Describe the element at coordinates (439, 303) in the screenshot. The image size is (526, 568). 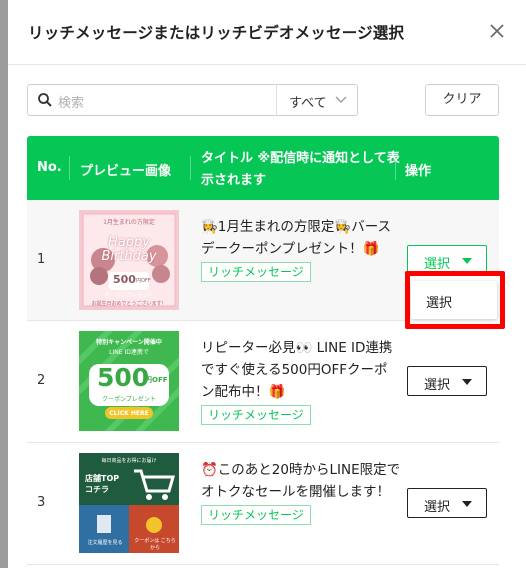
I see `dropdown-item-label: 選択` at that location.